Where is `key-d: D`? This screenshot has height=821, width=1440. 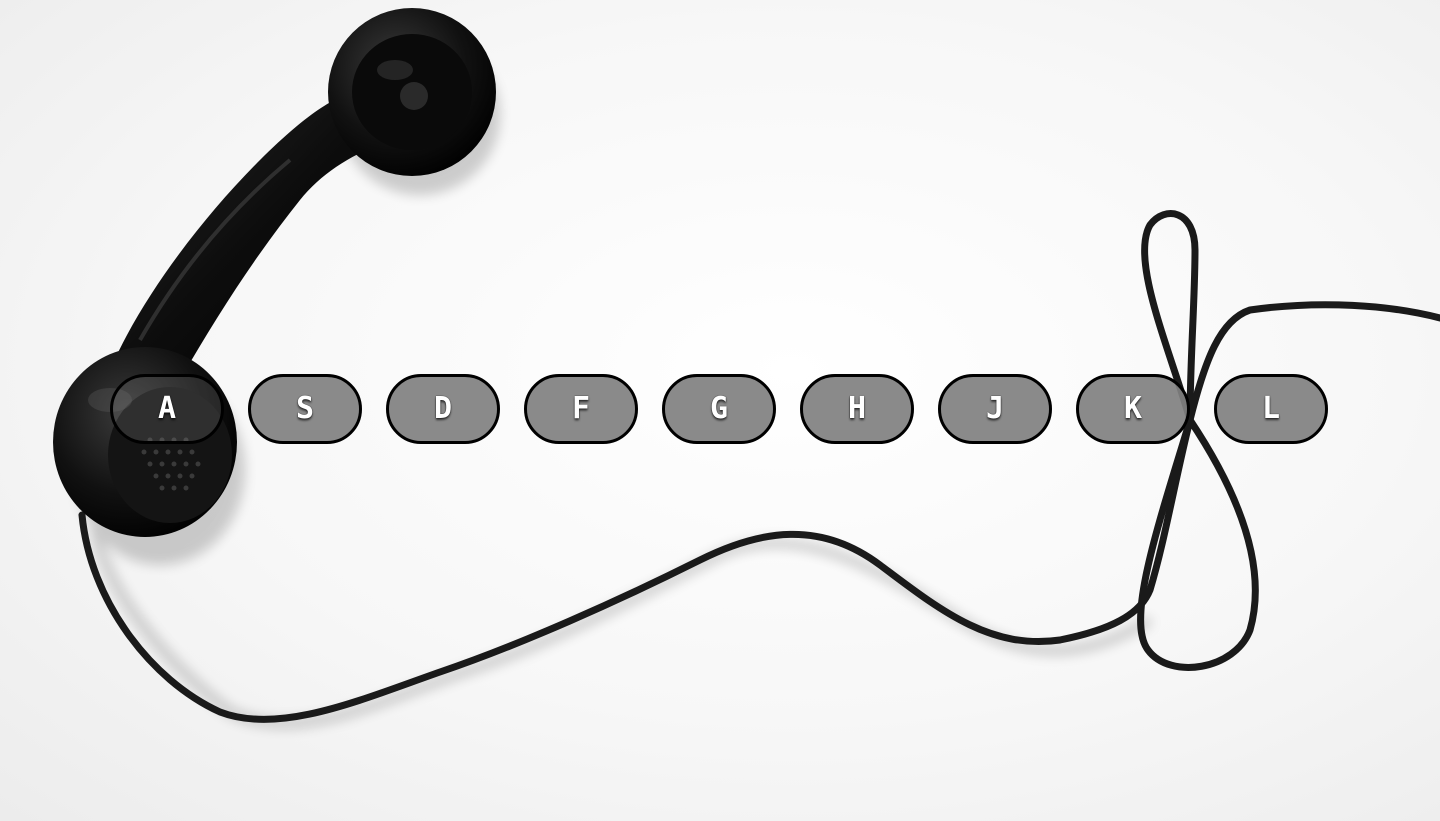 key-d: D is located at coordinates (443, 409).